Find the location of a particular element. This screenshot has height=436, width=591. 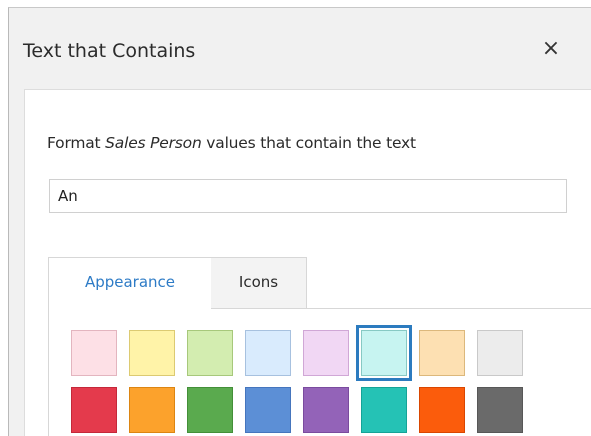

swatch-light-orange is located at coordinates (442, 353).